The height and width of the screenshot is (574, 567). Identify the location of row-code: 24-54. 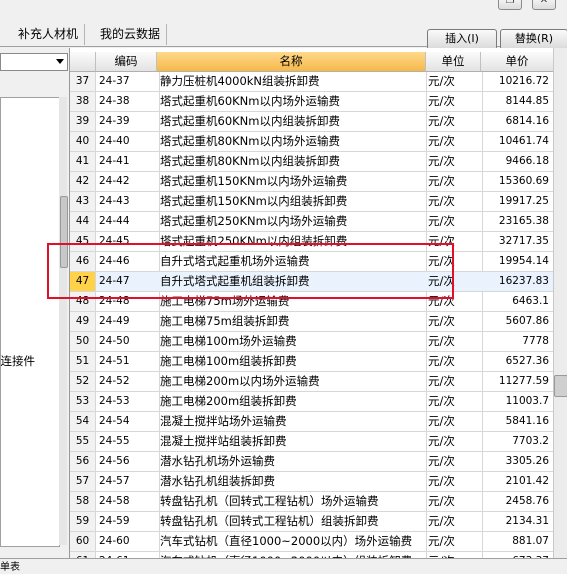
(128, 421).